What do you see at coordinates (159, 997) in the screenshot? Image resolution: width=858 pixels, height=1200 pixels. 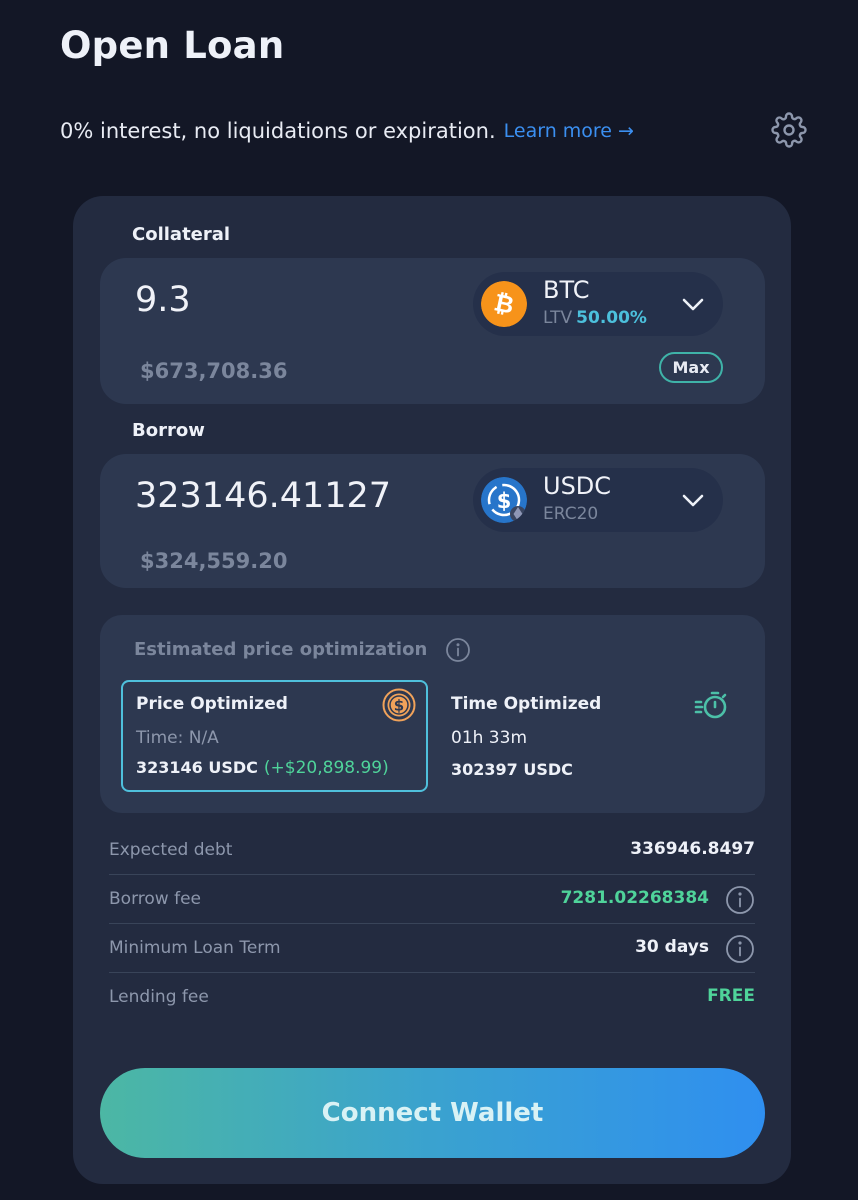 I see `detail-label: Lending fee` at bounding box center [159, 997].